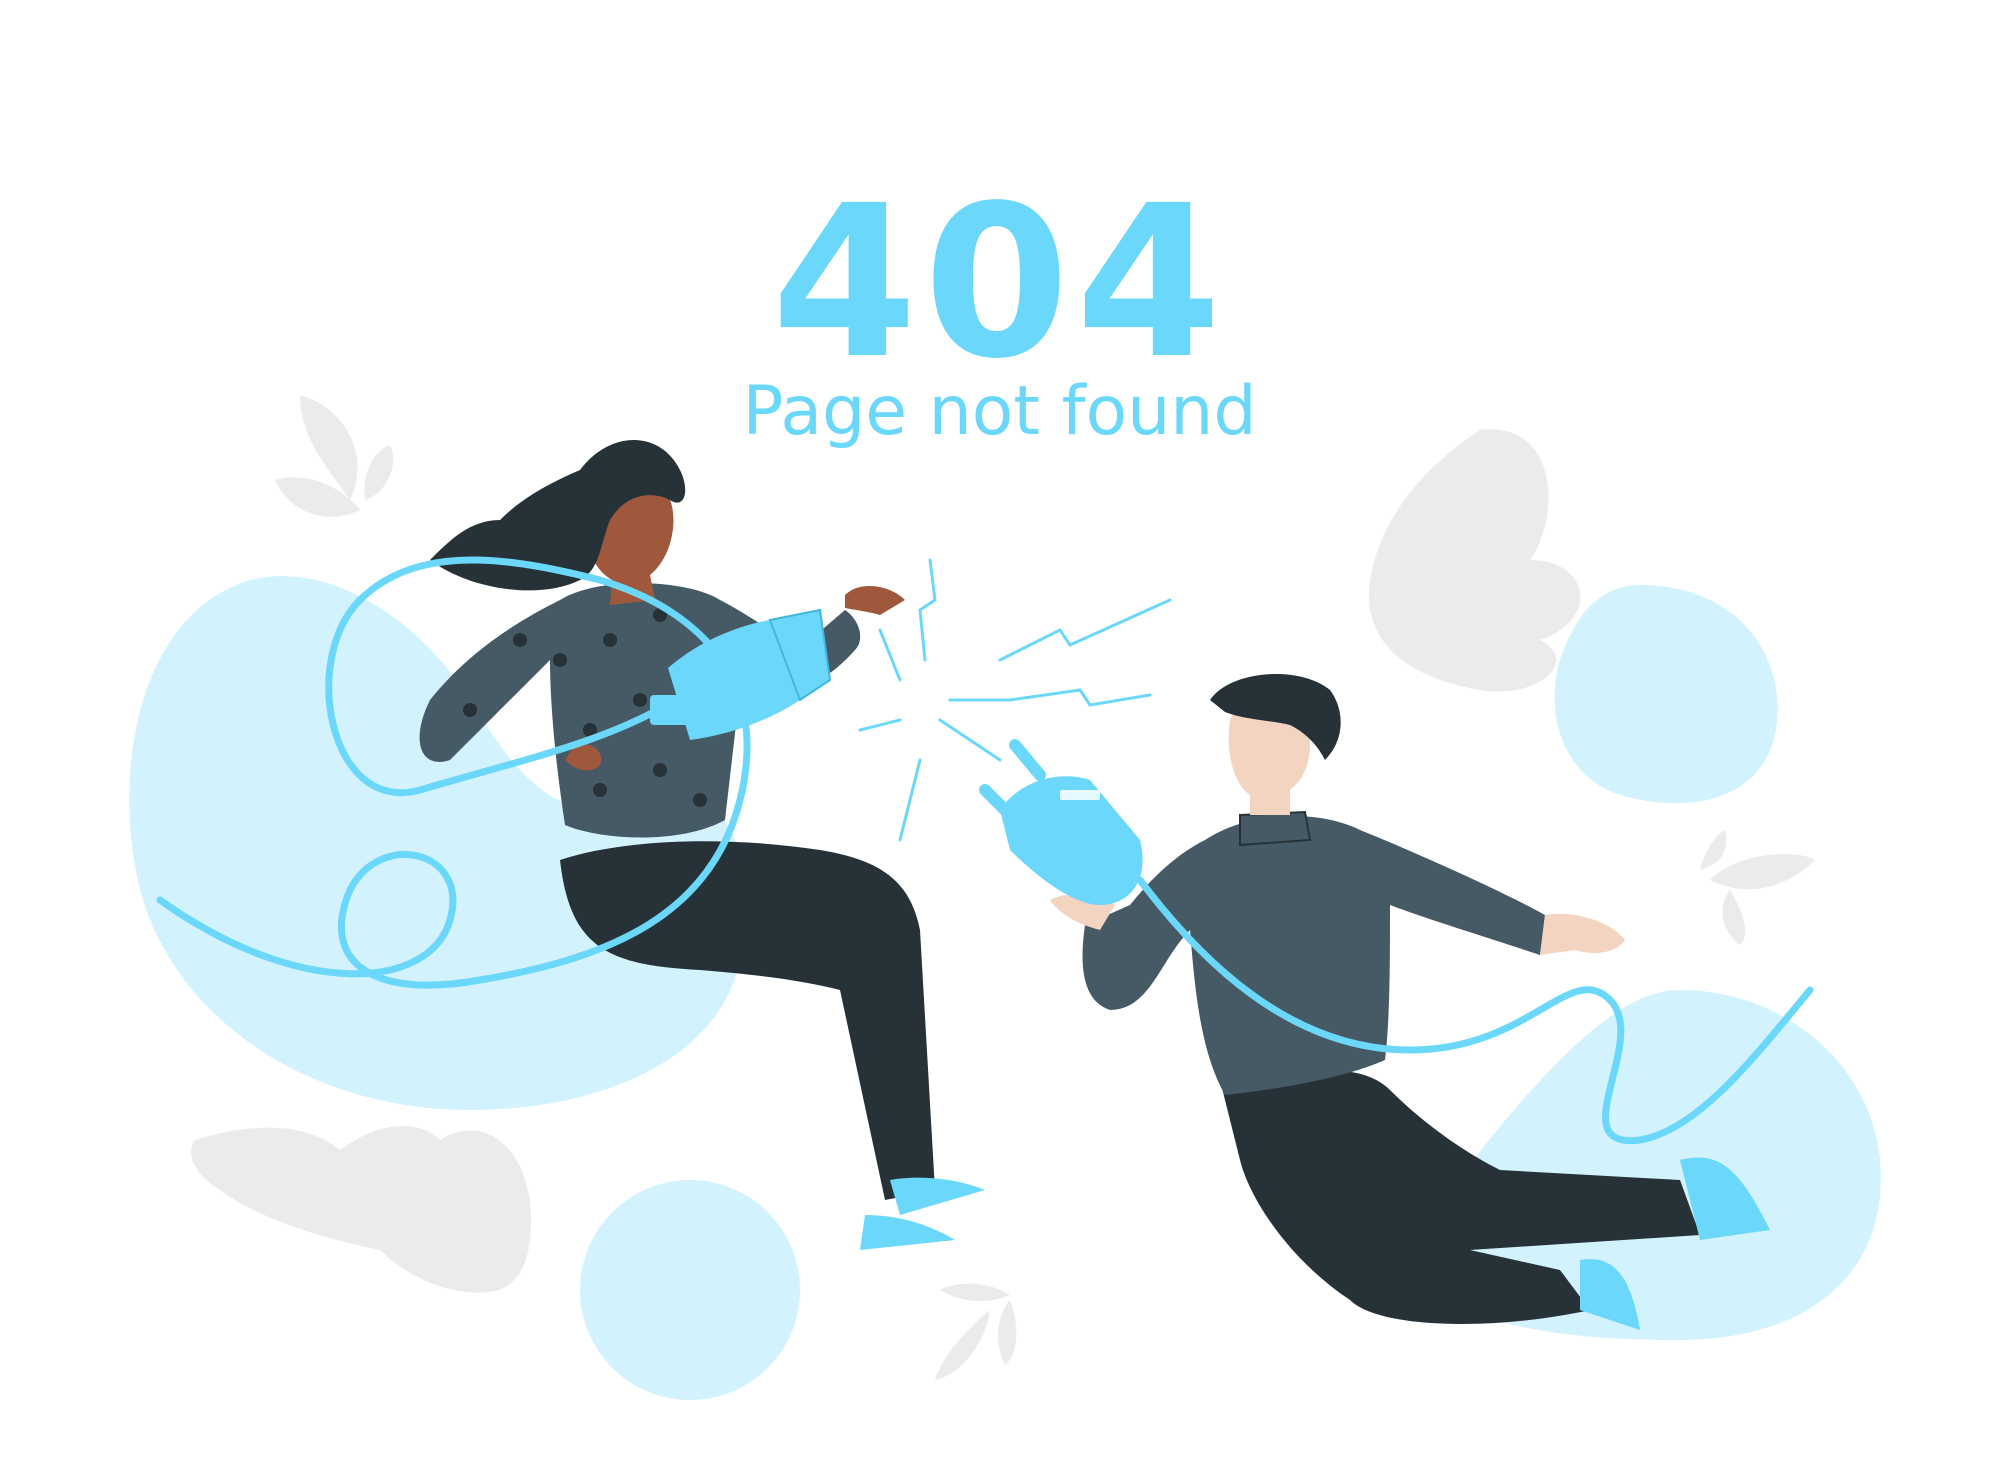  Describe the element at coordinates (1666, 694) in the screenshot. I see `blob-right-top` at that location.